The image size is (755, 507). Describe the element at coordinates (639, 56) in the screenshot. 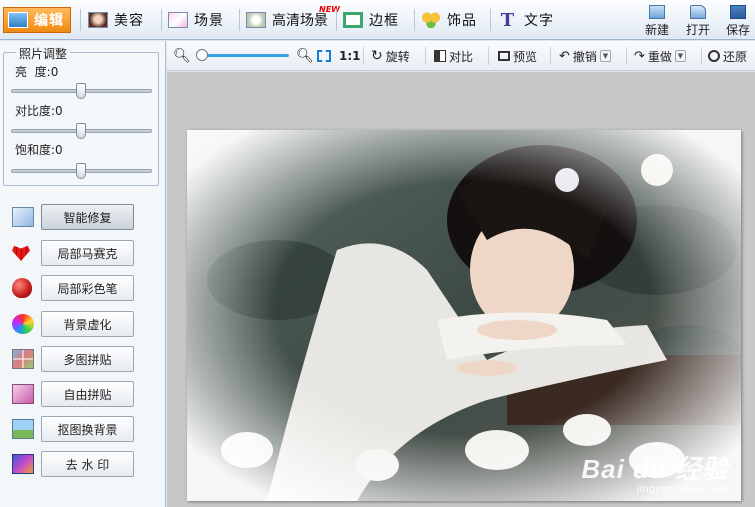

I see `redo-icon: ↷` at that location.